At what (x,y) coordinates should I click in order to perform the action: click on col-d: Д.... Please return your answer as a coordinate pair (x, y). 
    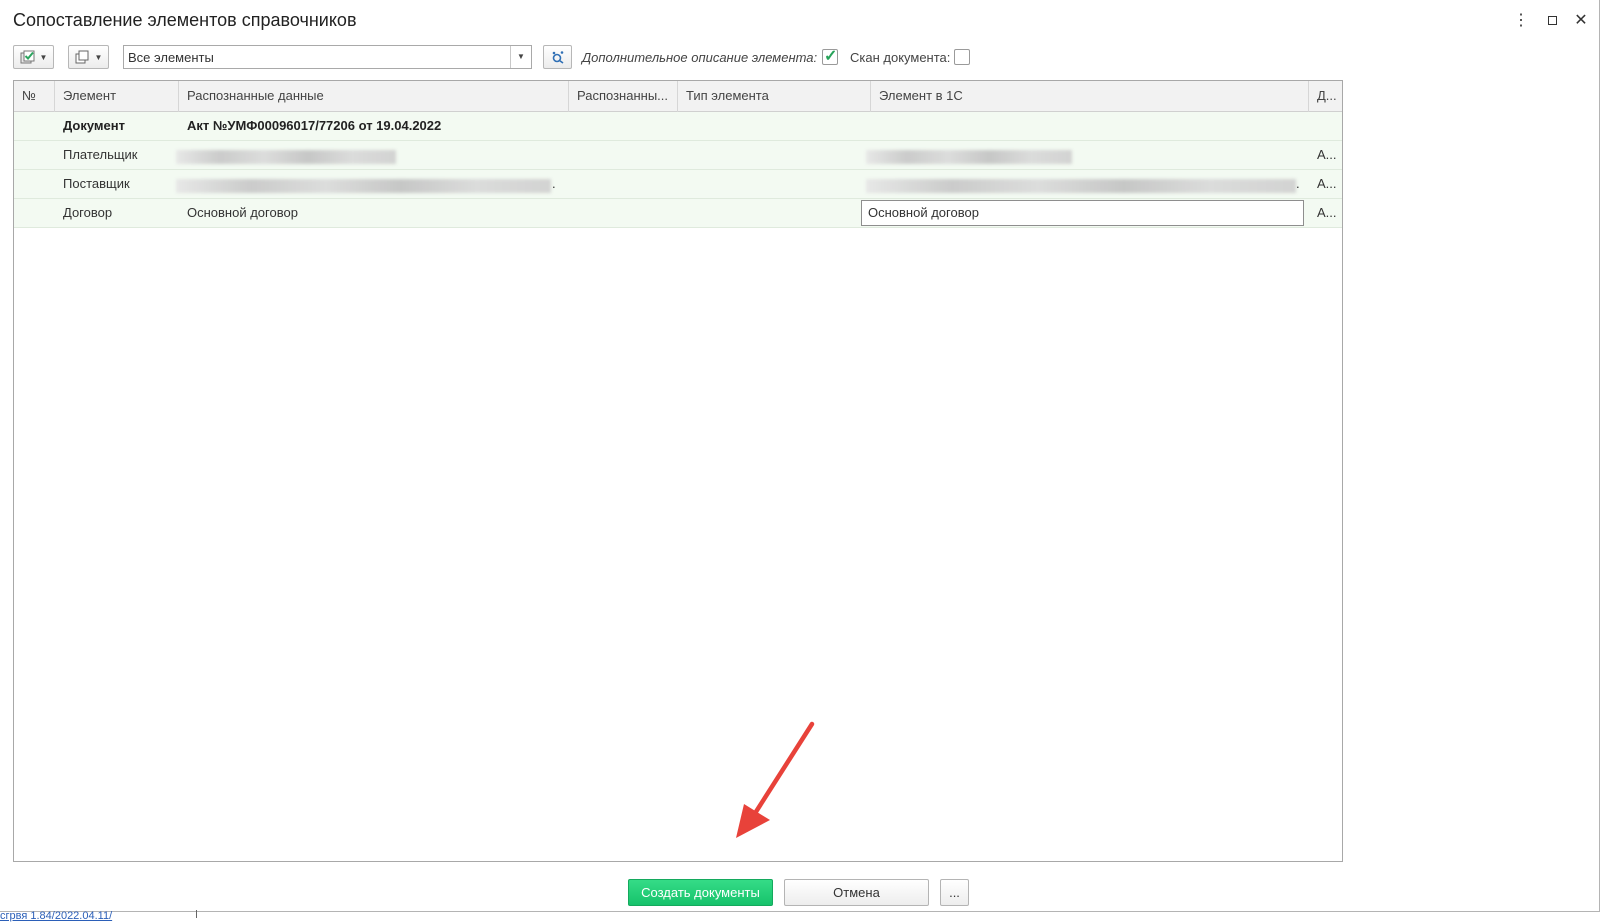
    Looking at the image, I should click on (1326, 96).